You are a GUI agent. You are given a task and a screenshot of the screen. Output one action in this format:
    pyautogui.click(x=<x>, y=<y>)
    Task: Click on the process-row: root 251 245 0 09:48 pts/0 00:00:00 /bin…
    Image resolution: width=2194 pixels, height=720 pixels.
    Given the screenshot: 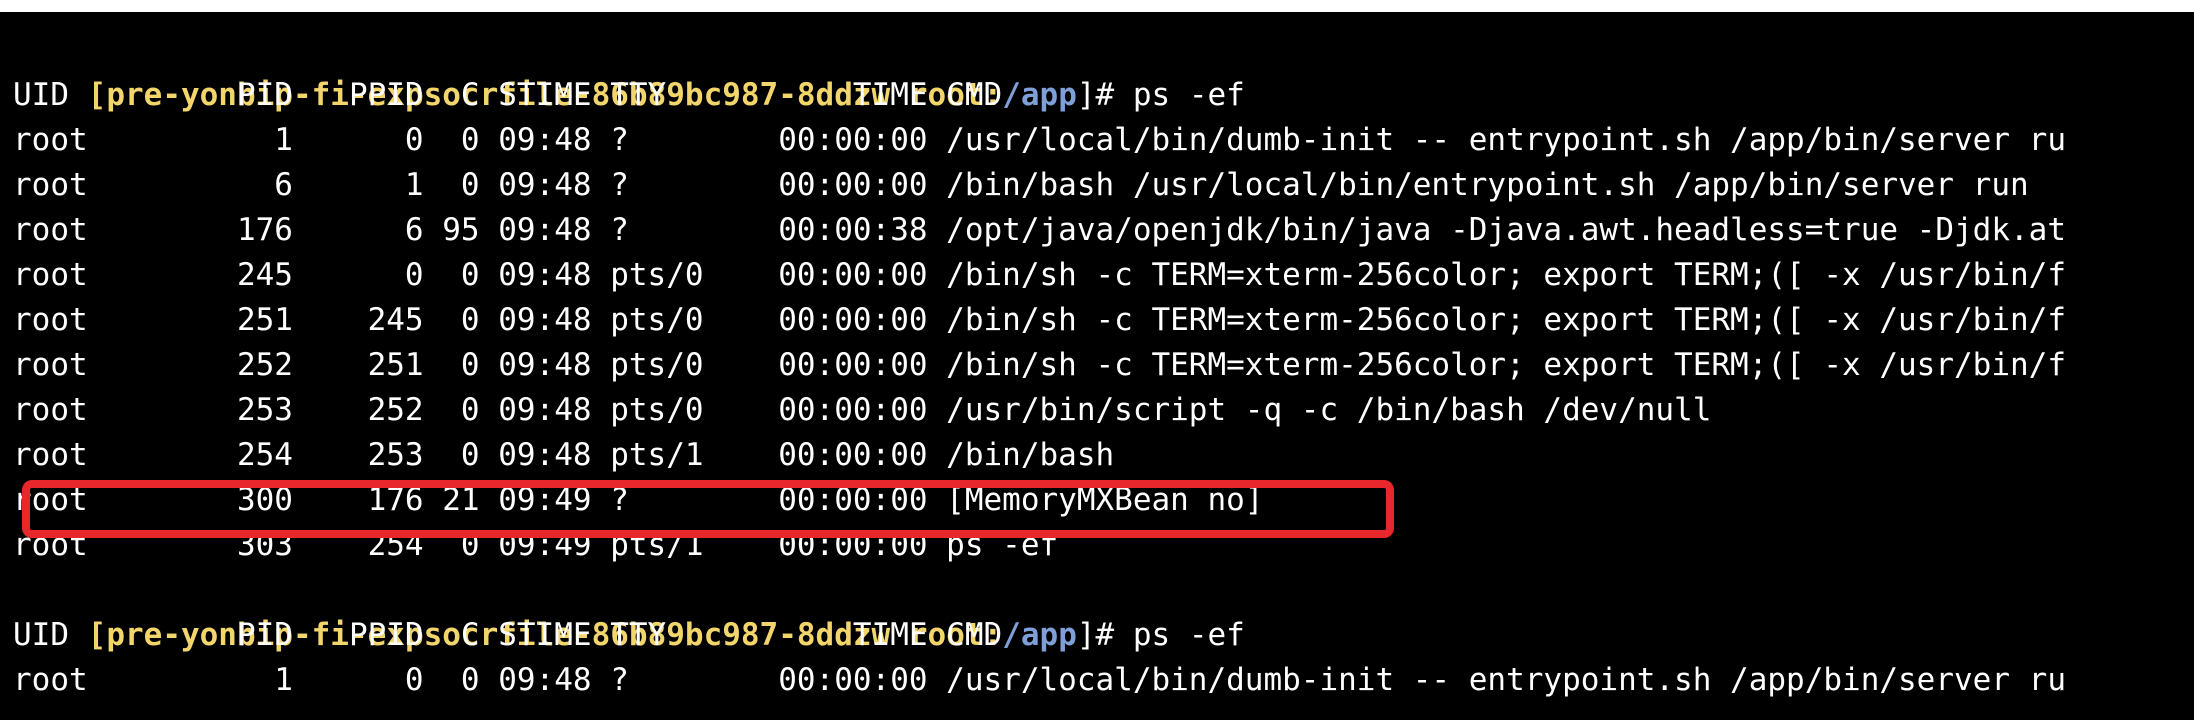 What is the action you would take?
    pyautogui.click(x=1039, y=320)
    